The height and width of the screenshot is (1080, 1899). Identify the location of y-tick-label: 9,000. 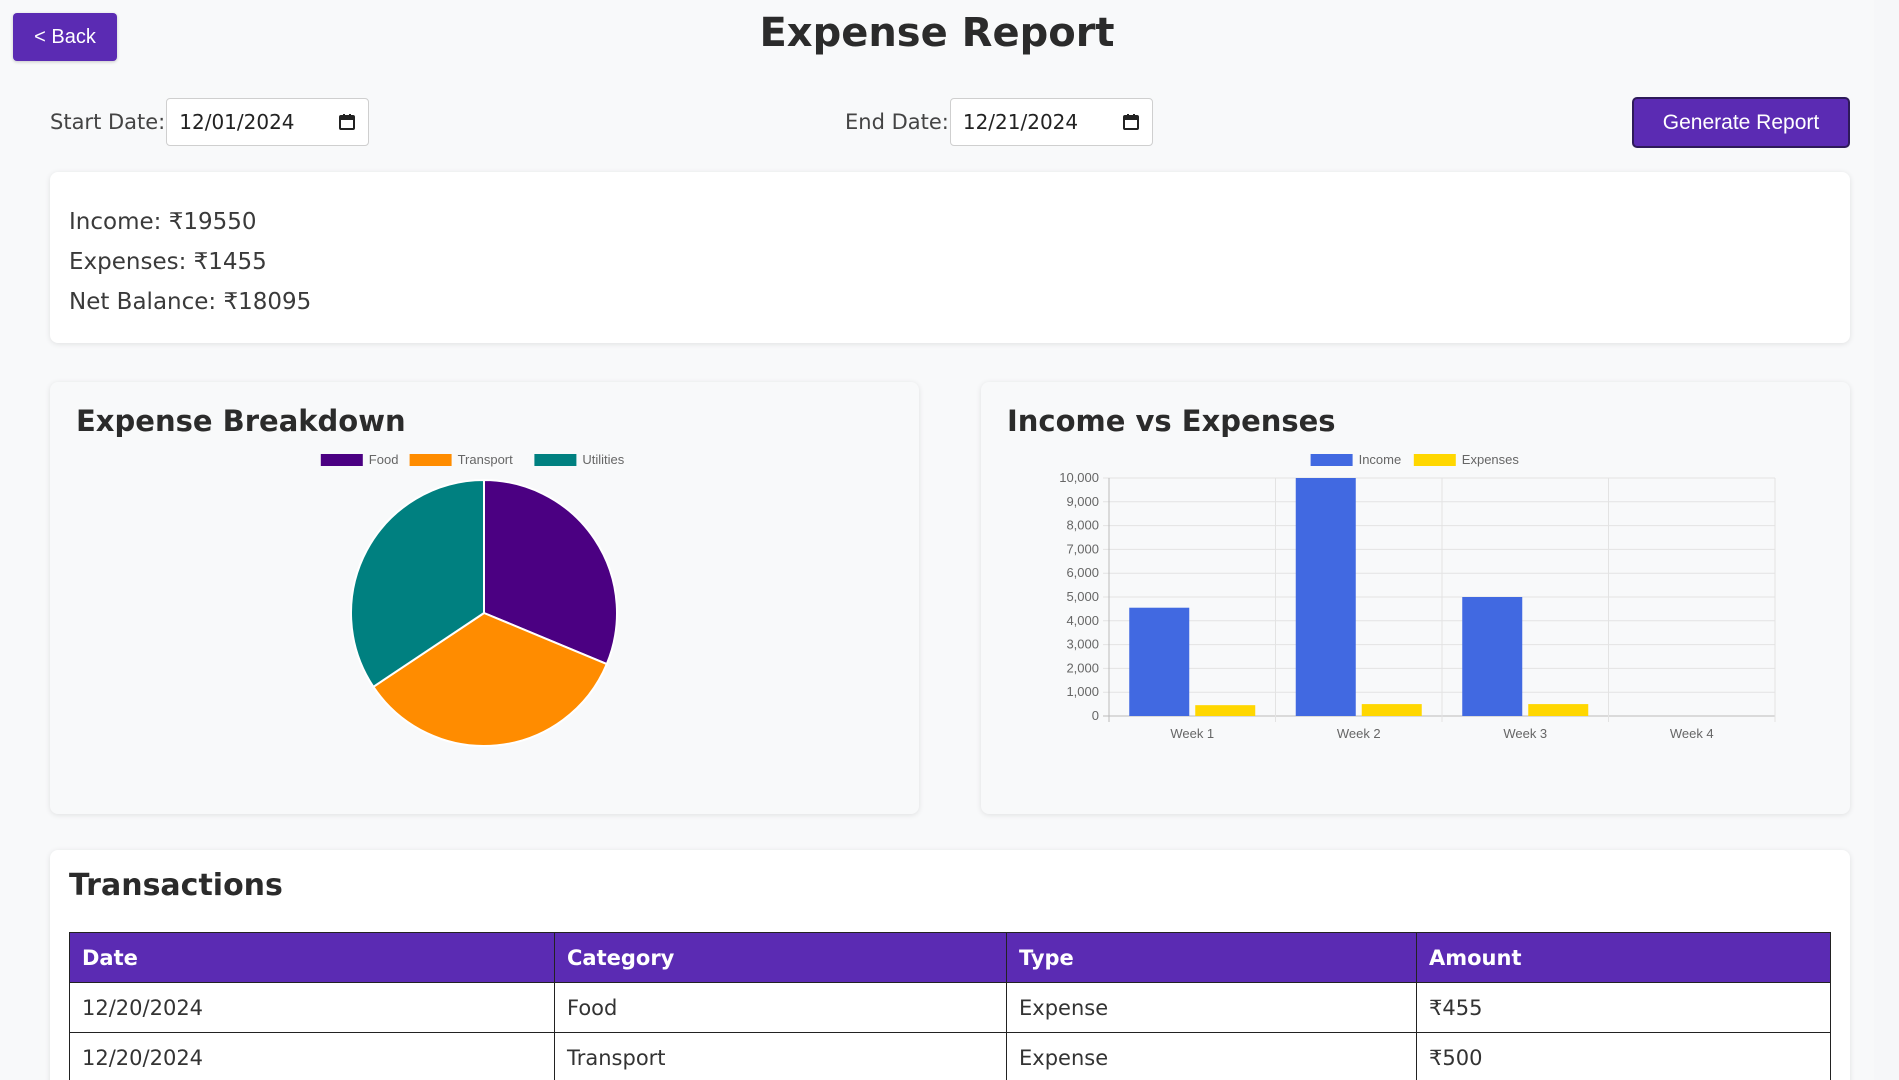
(1082, 501).